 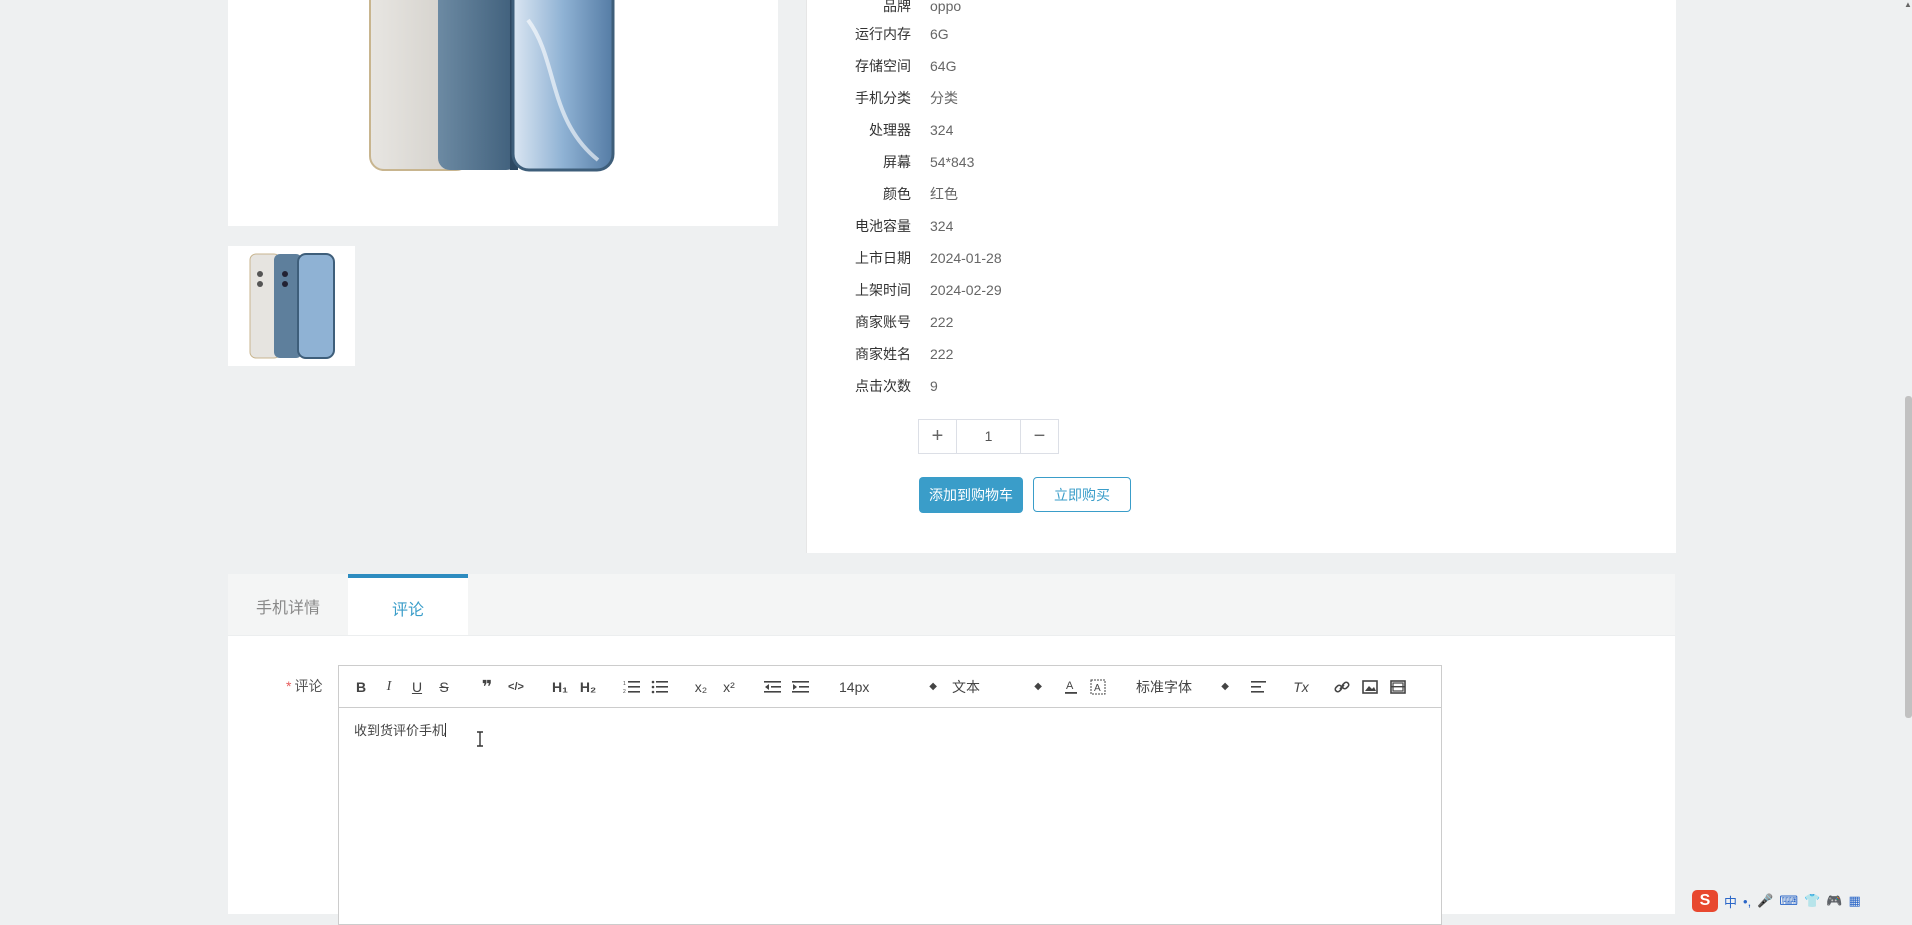 What do you see at coordinates (1259, 687) in the screenshot?
I see `align-left-icon` at bounding box center [1259, 687].